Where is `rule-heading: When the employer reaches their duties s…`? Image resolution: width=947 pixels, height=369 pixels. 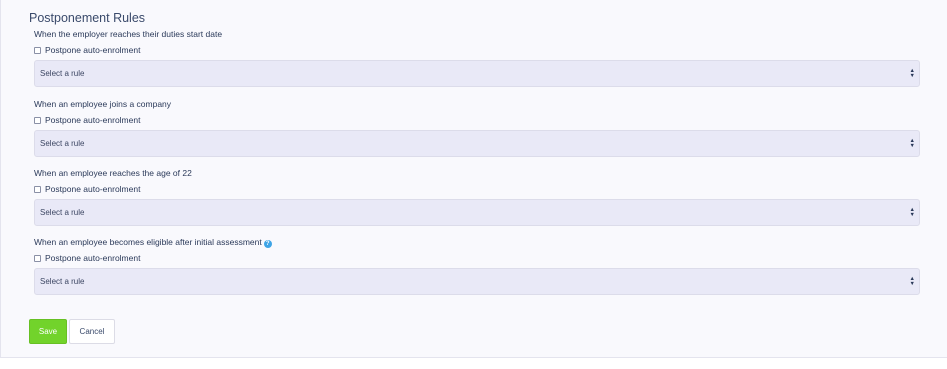
rule-heading: When the employer reaches their duties s… is located at coordinates (128, 34).